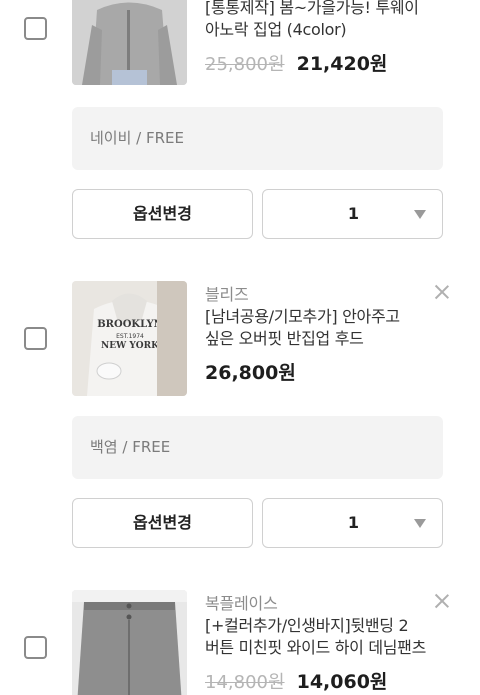 The height and width of the screenshot is (695, 480). What do you see at coordinates (342, 682) in the screenshot?
I see `sale-price: 14,060원` at bounding box center [342, 682].